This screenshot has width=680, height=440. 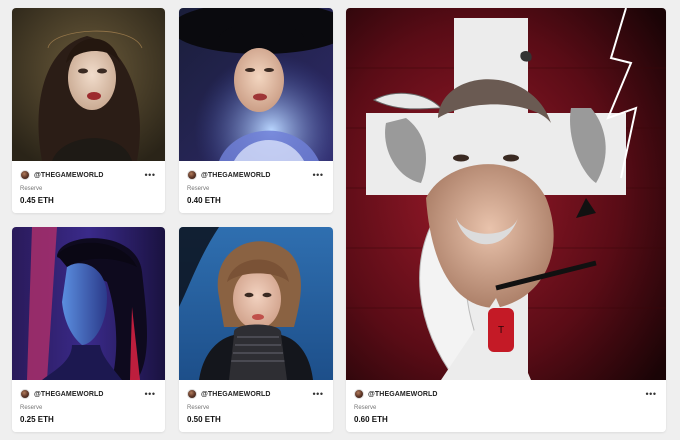 I want to click on nft-card: @THEGAMEWORLD ••• Reserve 0.50 ETH, so click(x=256, y=329).